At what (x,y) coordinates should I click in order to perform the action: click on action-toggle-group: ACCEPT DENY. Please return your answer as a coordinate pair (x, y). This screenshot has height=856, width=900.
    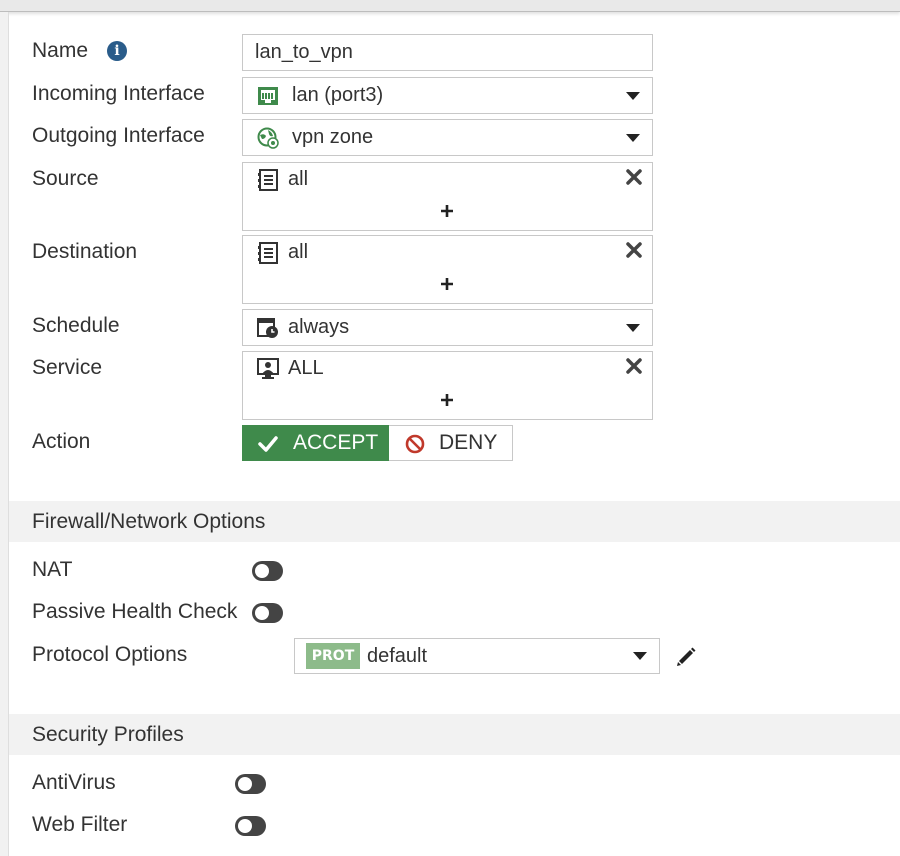
    Looking at the image, I should click on (377, 443).